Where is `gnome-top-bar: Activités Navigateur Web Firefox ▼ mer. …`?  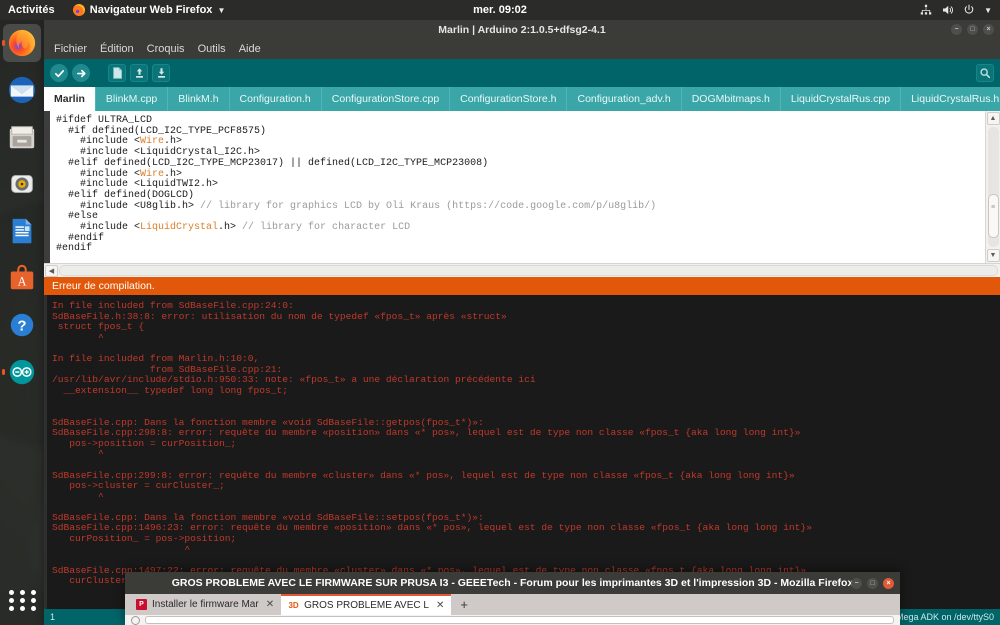
gnome-top-bar: Activités Navigateur Web Firefox ▼ mer. … is located at coordinates (500, 10).